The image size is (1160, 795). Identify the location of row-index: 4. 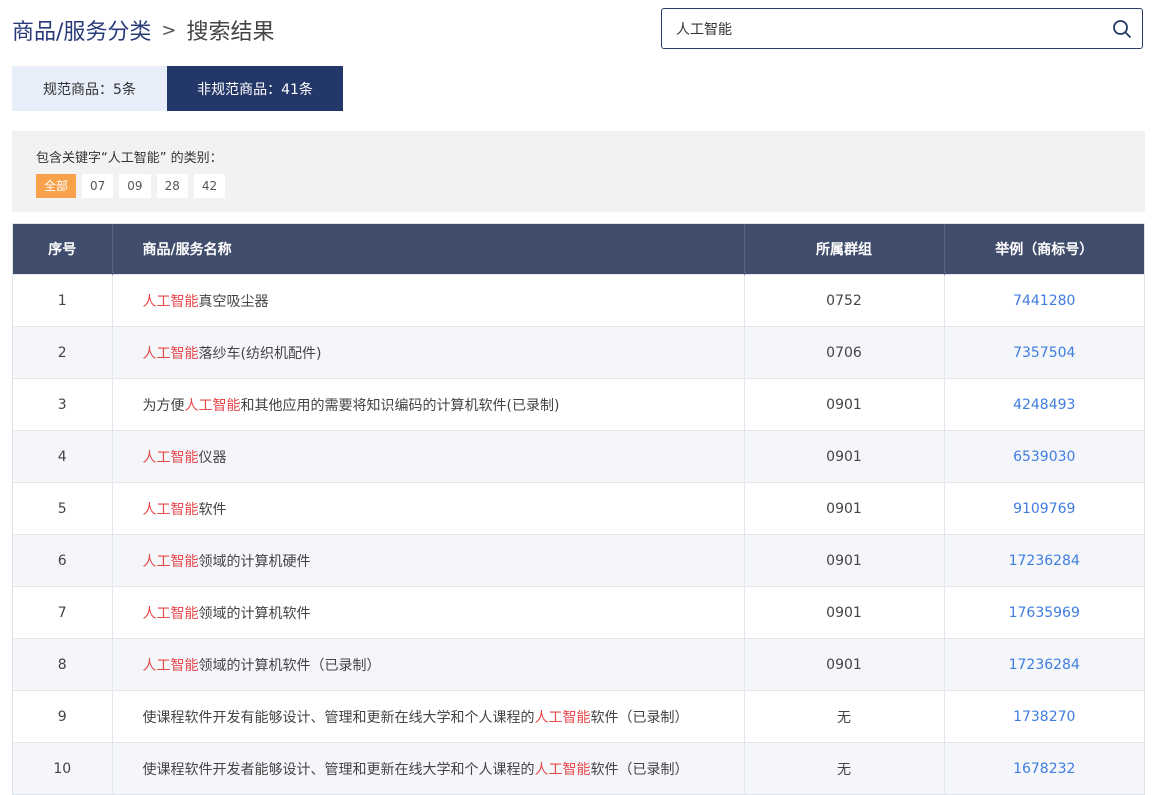
(63, 456).